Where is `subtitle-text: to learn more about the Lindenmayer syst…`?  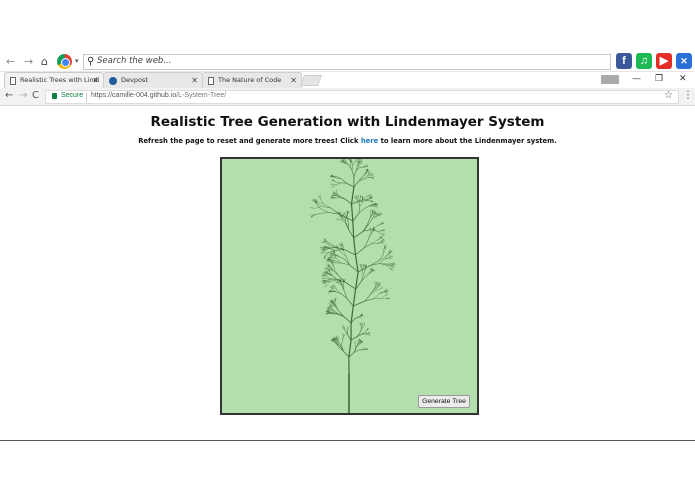 subtitle-text: to learn more about the Lindenmayer syst… is located at coordinates (467, 141).